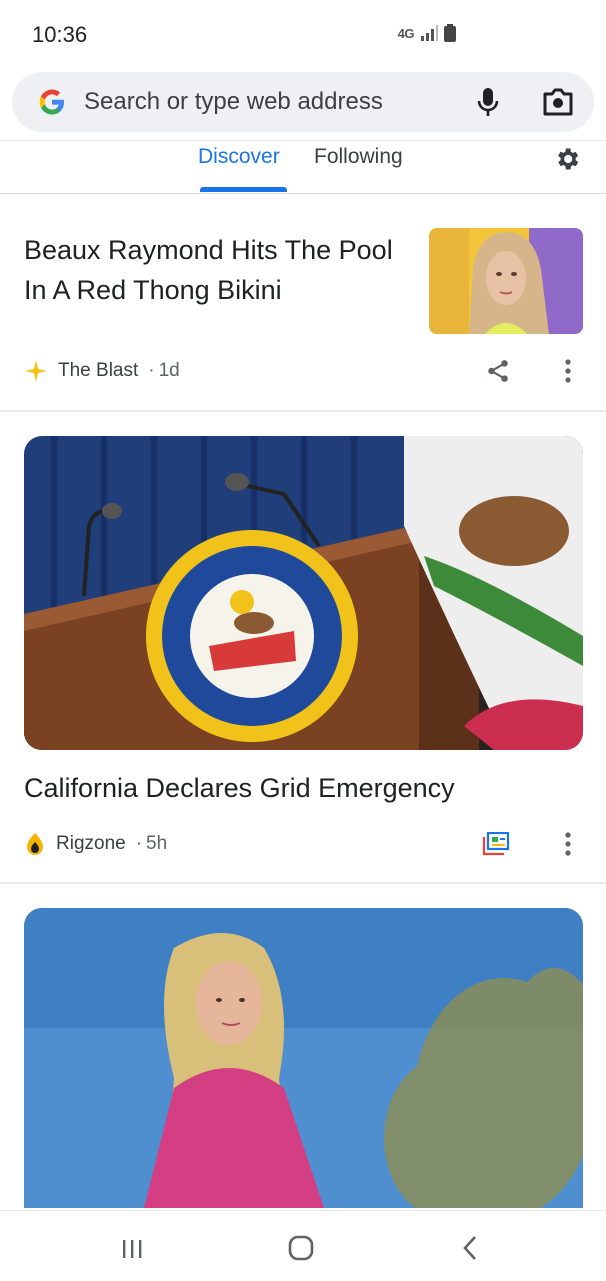 This screenshot has height=1281, width=606. I want to click on status-time: 10:36, so click(60, 34).